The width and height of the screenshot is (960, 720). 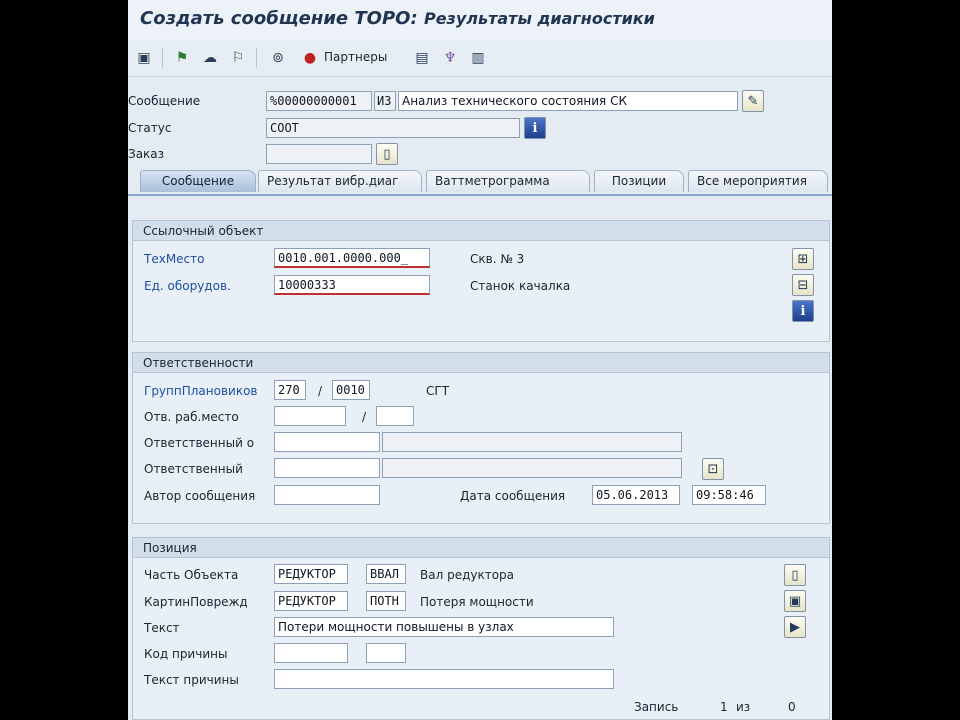 I want to click on responsible-o-field, so click(x=327, y=442).